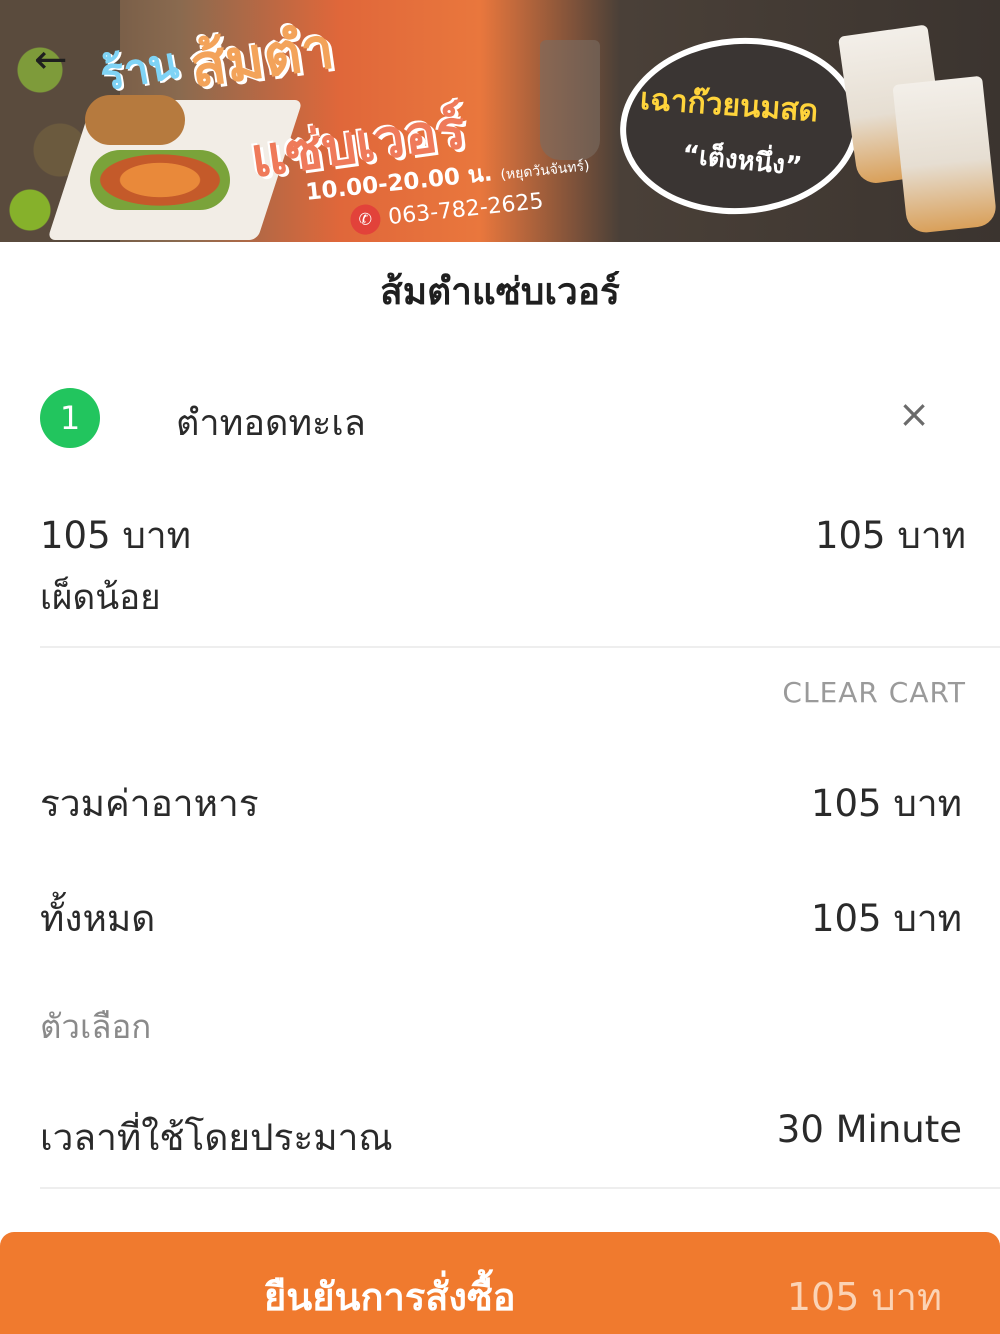 The image size is (1000, 1334). Describe the element at coordinates (149, 803) in the screenshot. I see `food-total-label: รวมค่าอาหาร` at that location.